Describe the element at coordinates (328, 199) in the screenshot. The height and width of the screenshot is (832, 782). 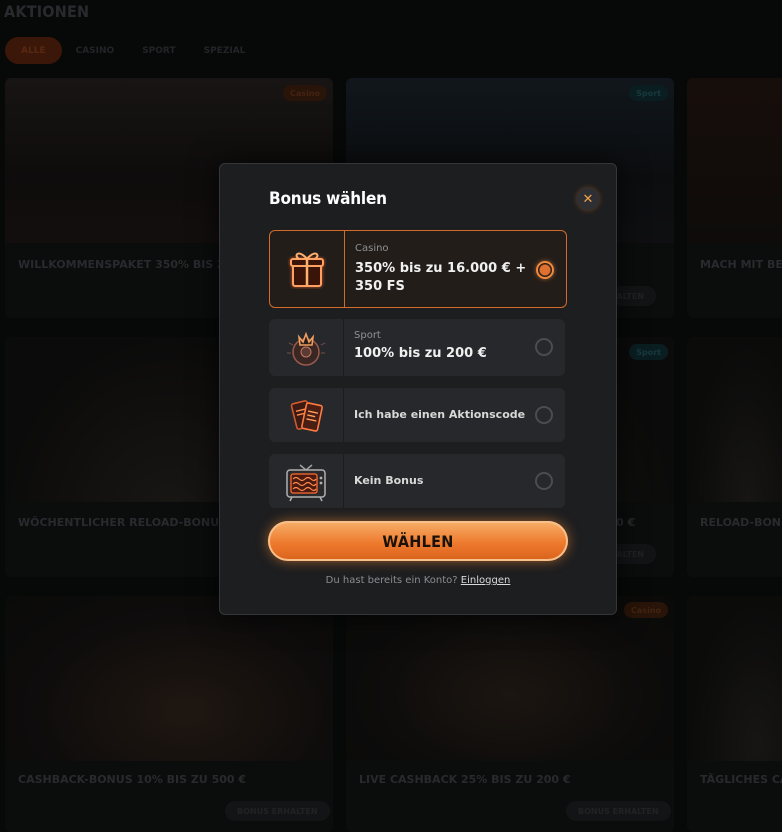
I see `modal-title: Bonus wählen` at that location.